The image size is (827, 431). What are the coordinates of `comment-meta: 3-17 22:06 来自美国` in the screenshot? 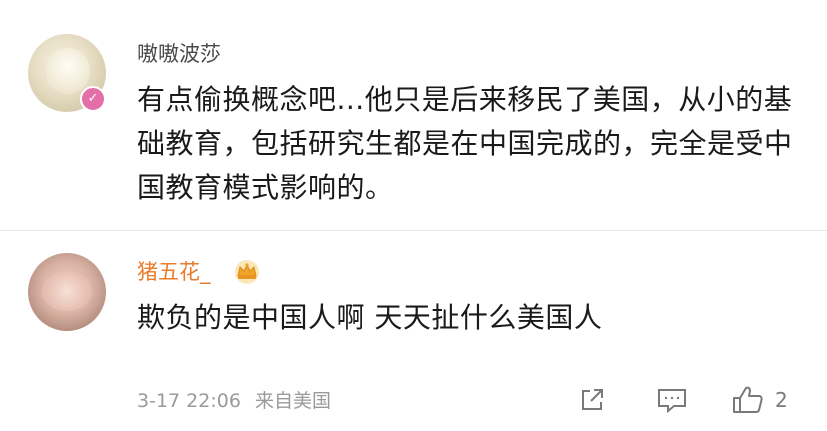 It's located at (234, 401).